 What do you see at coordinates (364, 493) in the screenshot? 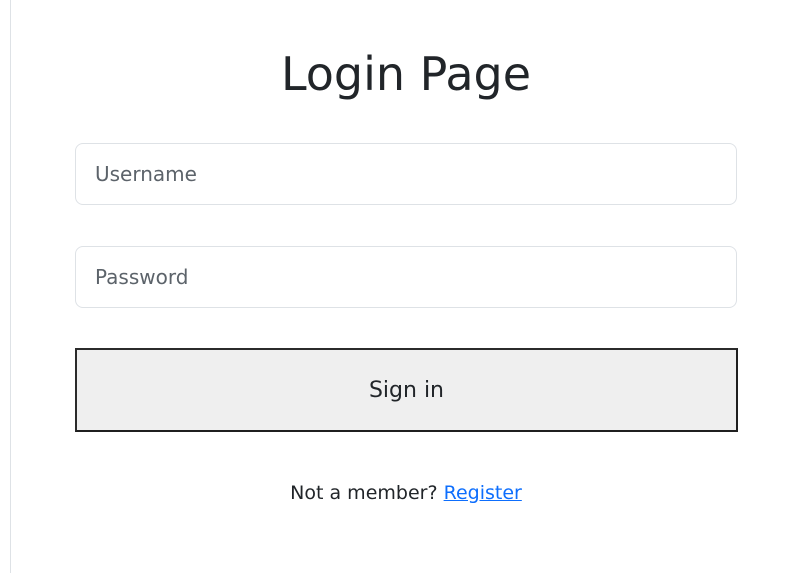
I see `register-prompt-text: Not a member?` at bounding box center [364, 493].